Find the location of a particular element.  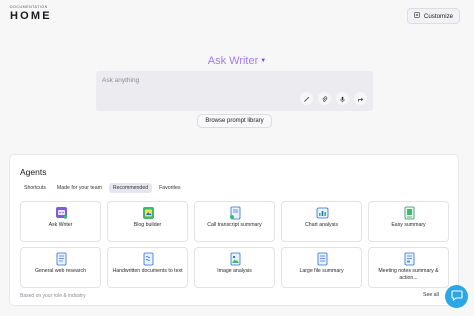

agent-card-label: General web research is located at coordinates (60, 271).